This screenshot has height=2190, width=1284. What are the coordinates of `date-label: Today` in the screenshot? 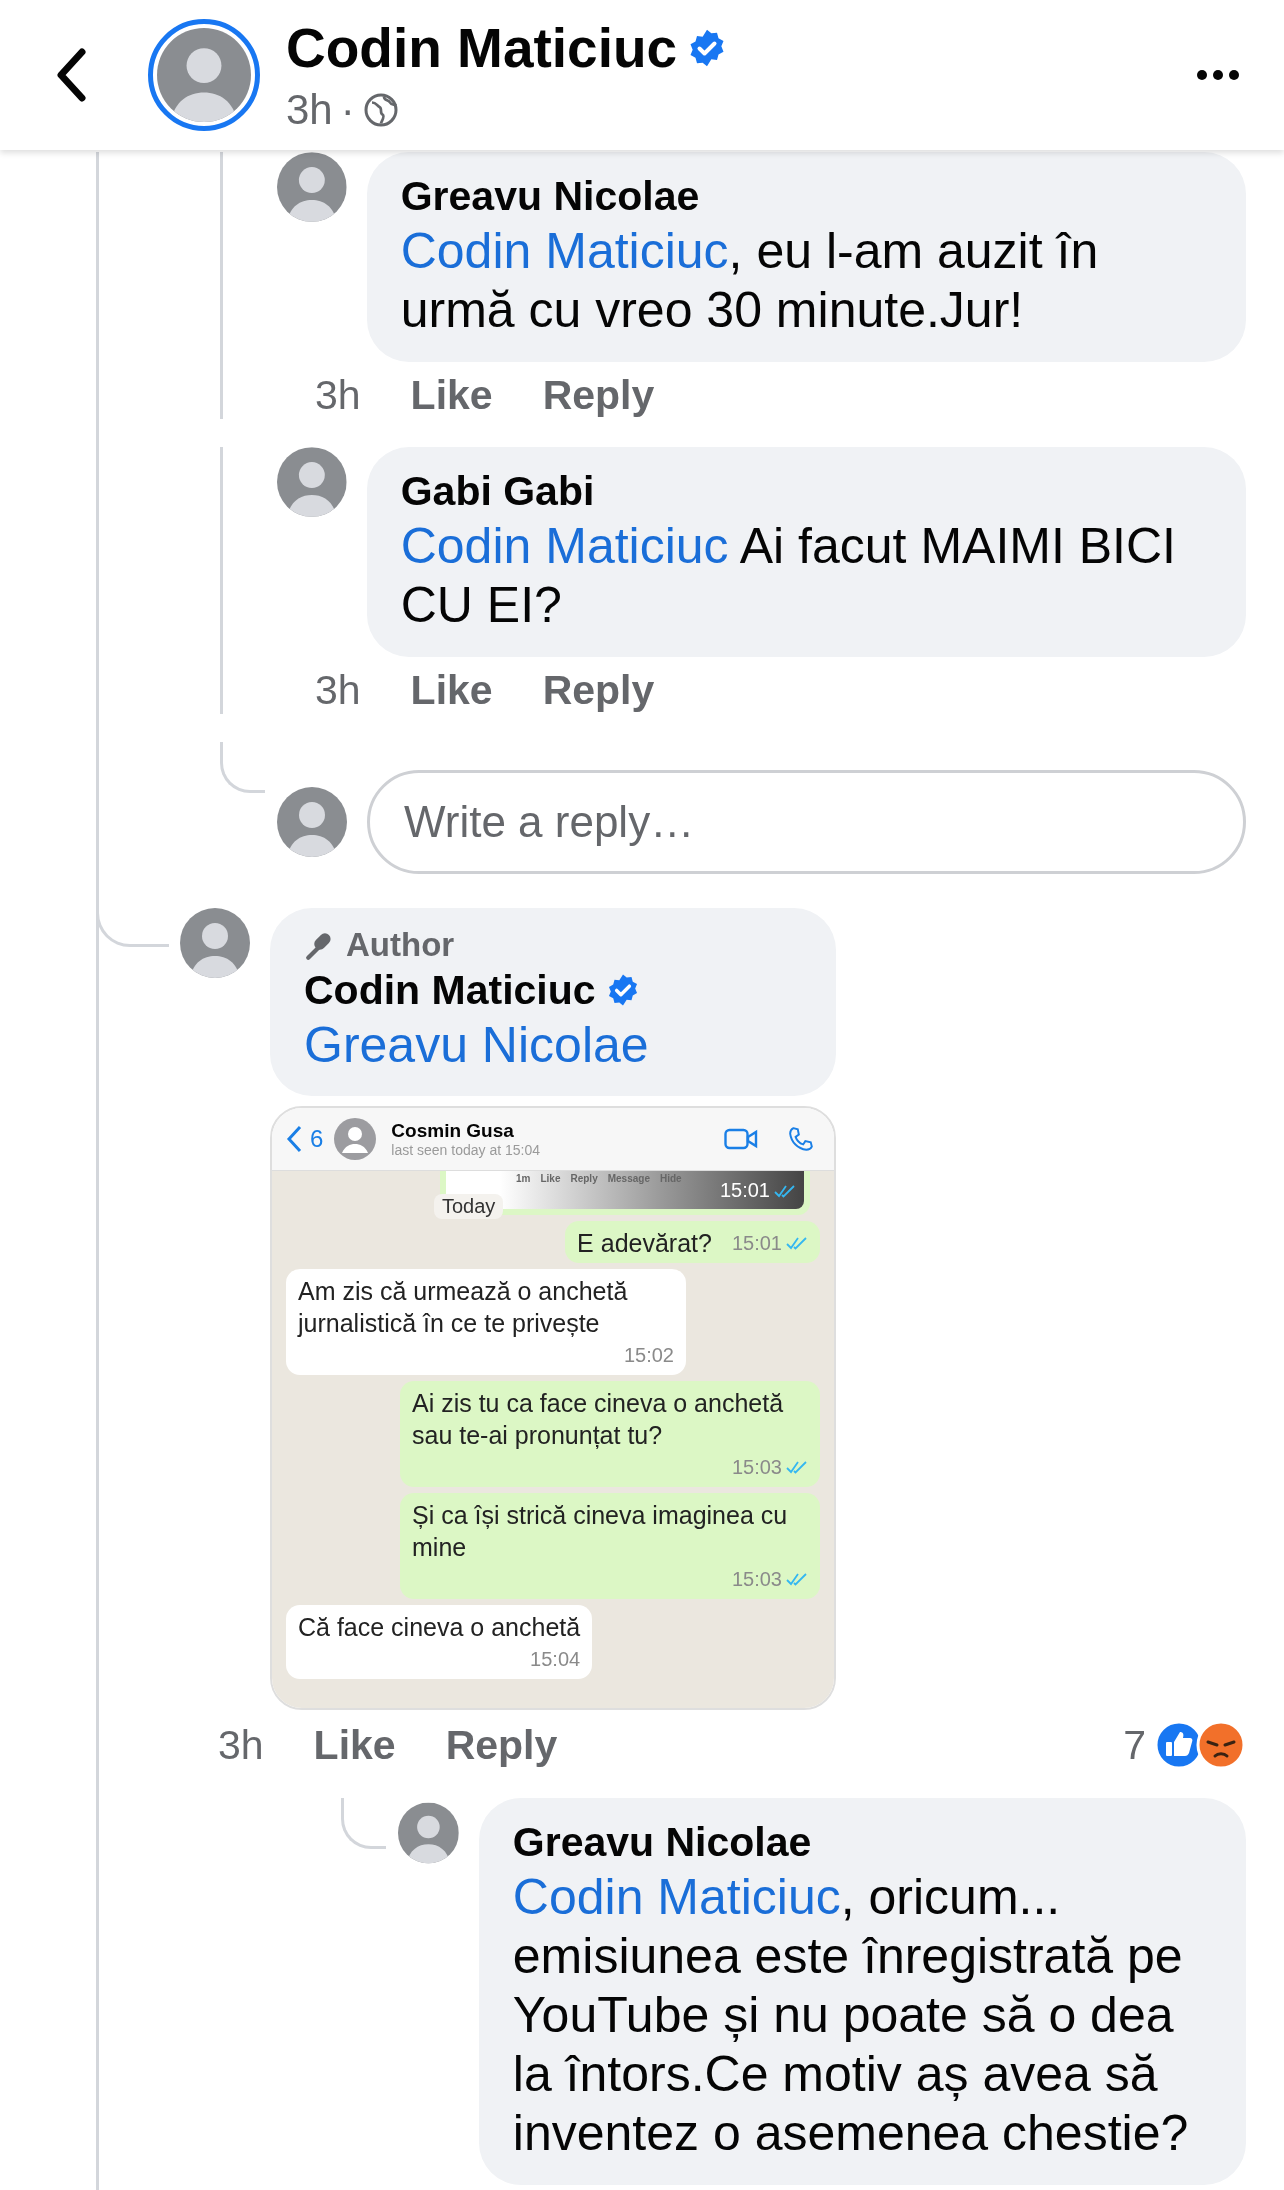 It's located at (469, 1206).